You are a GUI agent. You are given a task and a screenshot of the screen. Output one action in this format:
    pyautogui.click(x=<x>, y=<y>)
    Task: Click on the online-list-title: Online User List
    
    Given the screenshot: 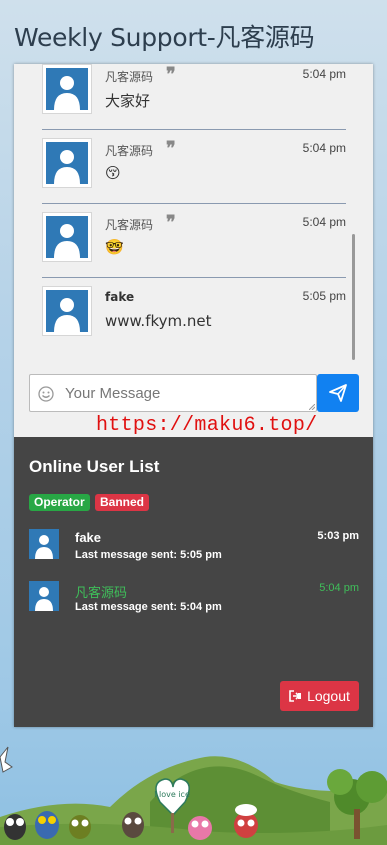 What is the action you would take?
    pyautogui.click(x=94, y=466)
    